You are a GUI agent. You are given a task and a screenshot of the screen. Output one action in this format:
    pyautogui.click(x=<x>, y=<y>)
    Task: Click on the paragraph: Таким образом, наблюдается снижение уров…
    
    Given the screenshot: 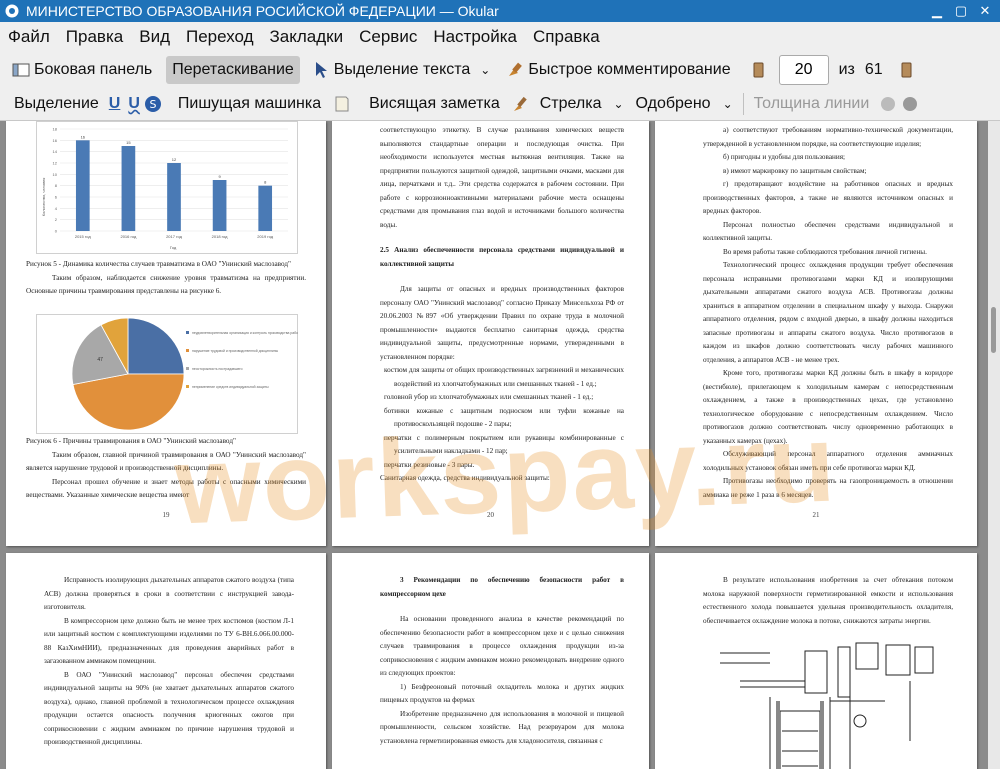 What is the action you would take?
    pyautogui.click(x=166, y=284)
    